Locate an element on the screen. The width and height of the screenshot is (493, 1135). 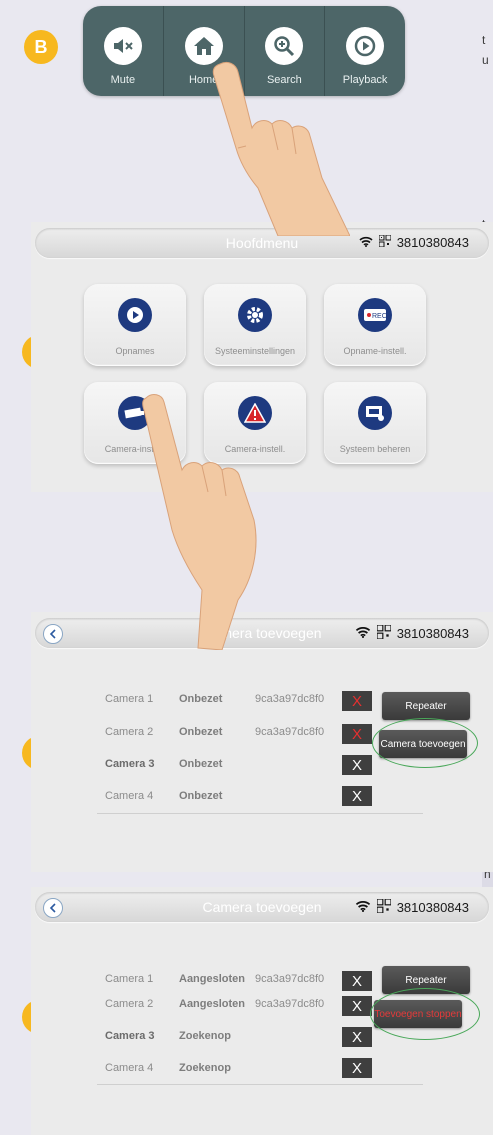
tile-systeem-beheren: Systeem beheren is located at coordinates (375, 423).